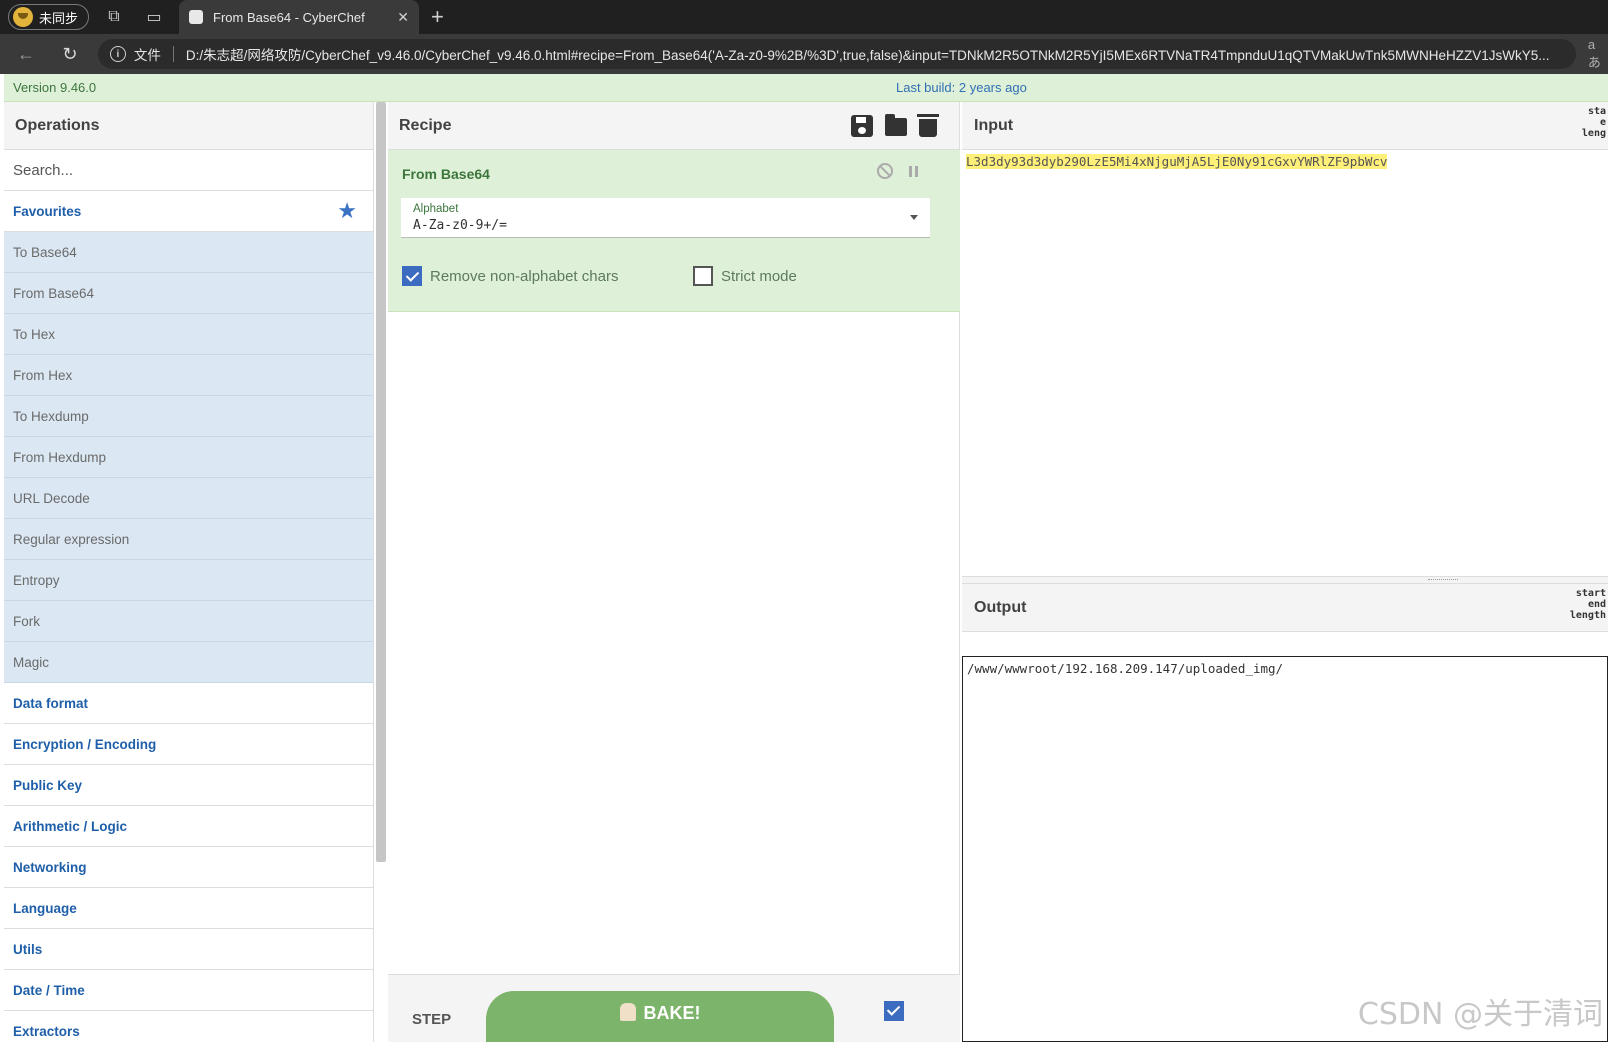  I want to click on operation-item: To Hex, so click(188, 334).